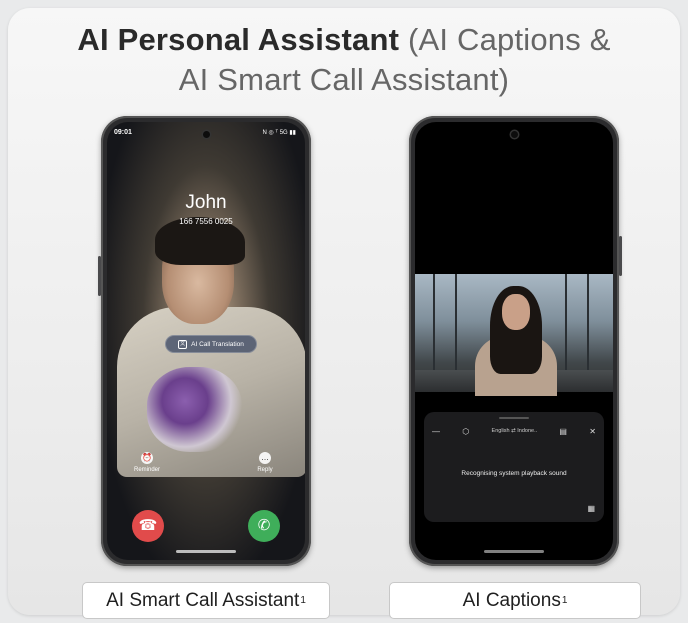  What do you see at coordinates (279, 133) in the screenshot?
I see `status-icons: N ◎ ᵀ 5G ▮▮` at bounding box center [279, 133].